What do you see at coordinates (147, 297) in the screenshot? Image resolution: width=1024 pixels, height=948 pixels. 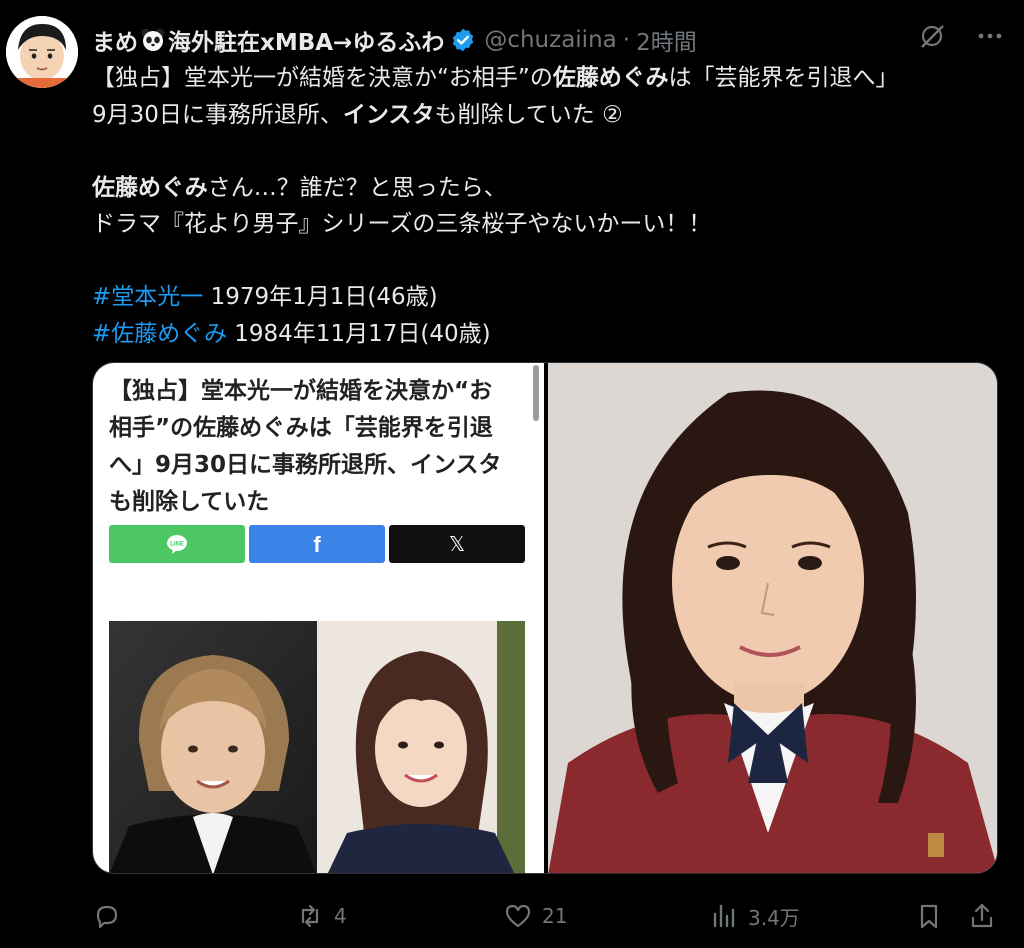 I see `hashtag-link: #堂本光一` at bounding box center [147, 297].